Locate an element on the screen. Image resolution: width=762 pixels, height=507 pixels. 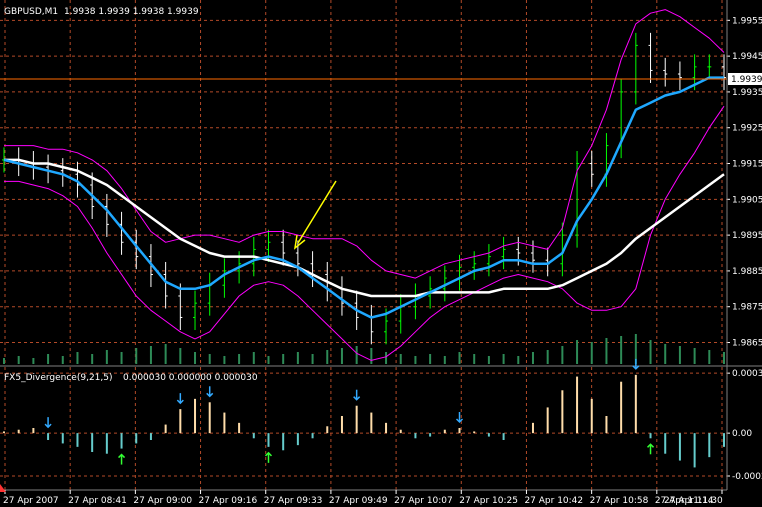
indicator-tick-label: -0.00025 is located at coordinates (747, 477).